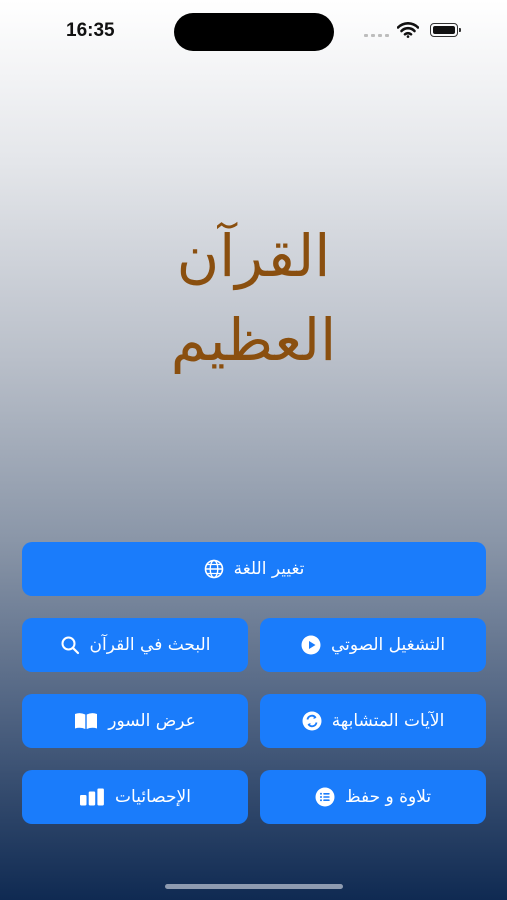 This screenshot has height=900, width=507. Describe the element at coordinates (388, 797) in the screenshot. I see `recite-memorize-label: تلاوة و حفظ` at that location.